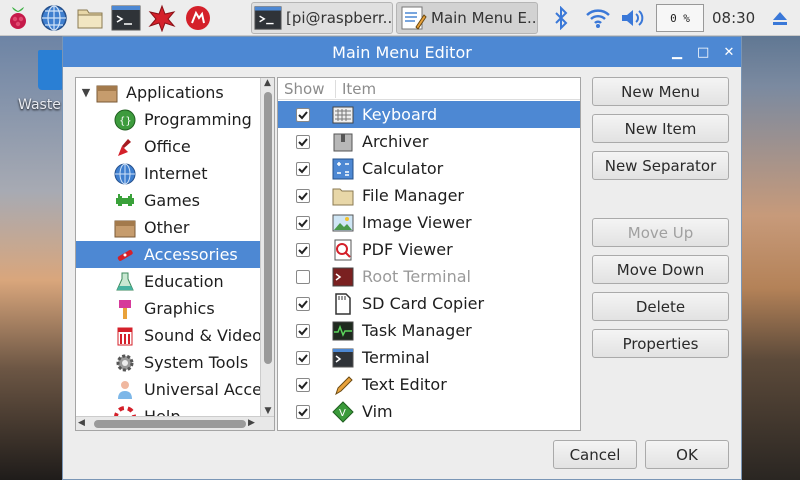 This screenshot has width=800, height=480. Describe the element at coordinates (18, 18) in the screenshot. I see `raspberry-menu-icon` at that location.